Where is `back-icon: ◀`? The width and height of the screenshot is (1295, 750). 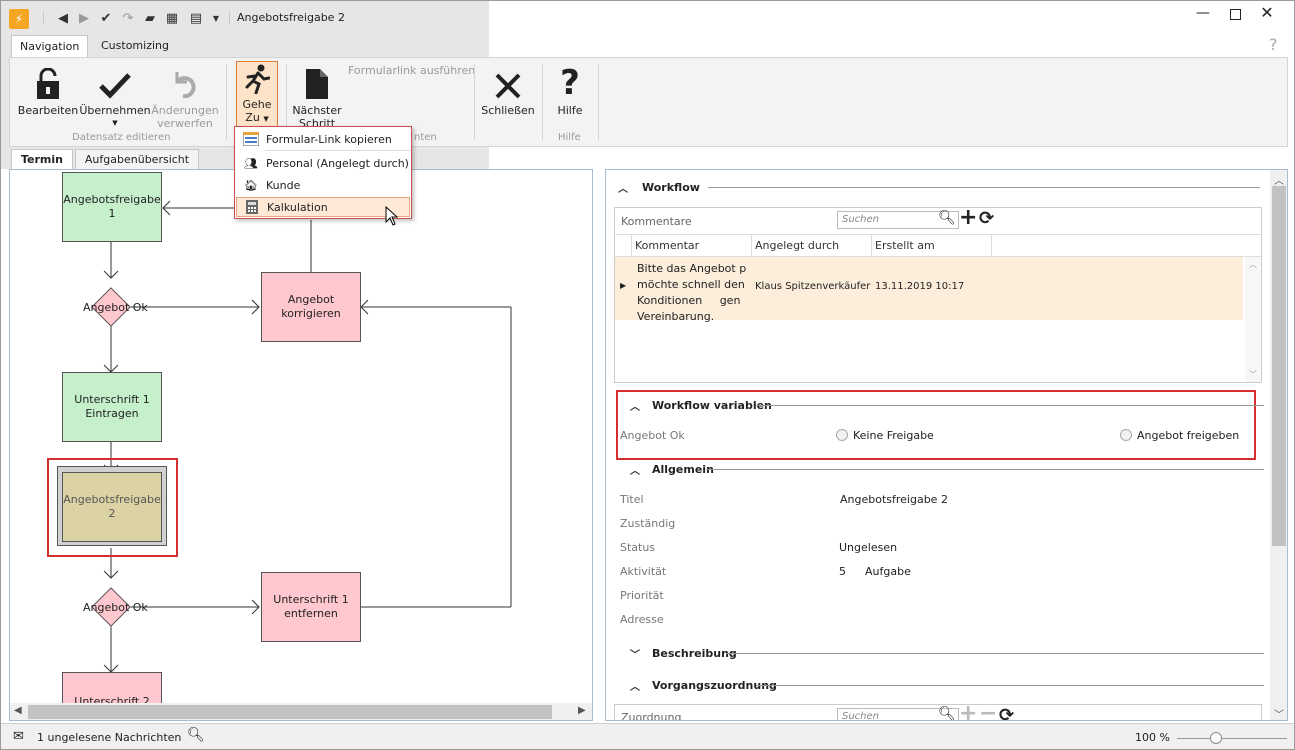 back-icon: ◀ is located at coordinates (63, 18).